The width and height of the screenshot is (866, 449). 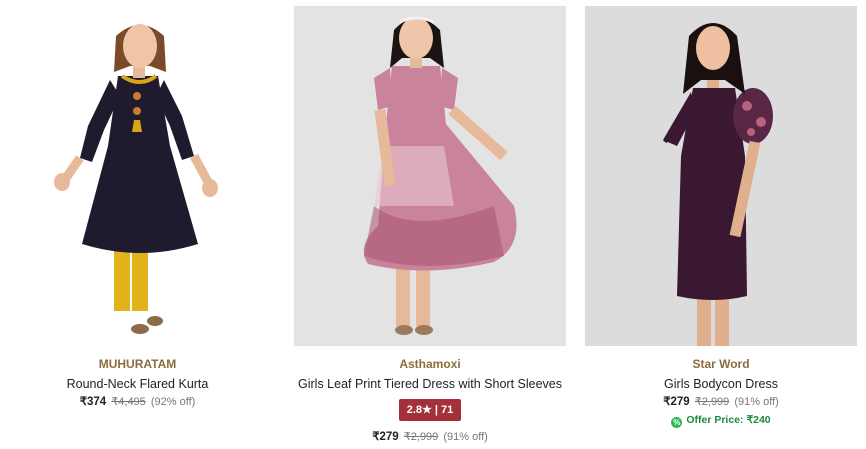 I want to click on product-name: Girls Bodycon Dress, so click(x=721, y=384).